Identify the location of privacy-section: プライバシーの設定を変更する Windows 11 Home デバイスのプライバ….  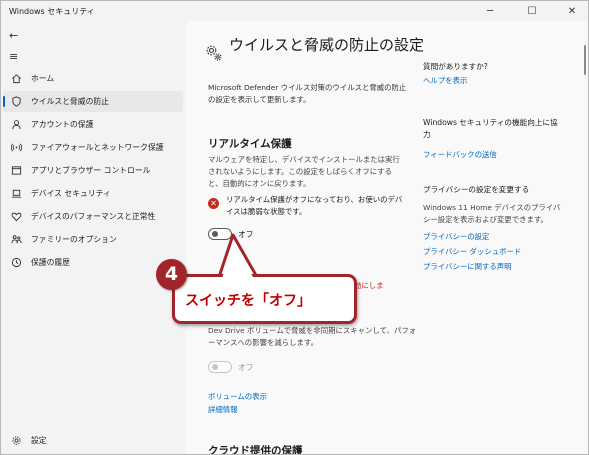
(493, 229).